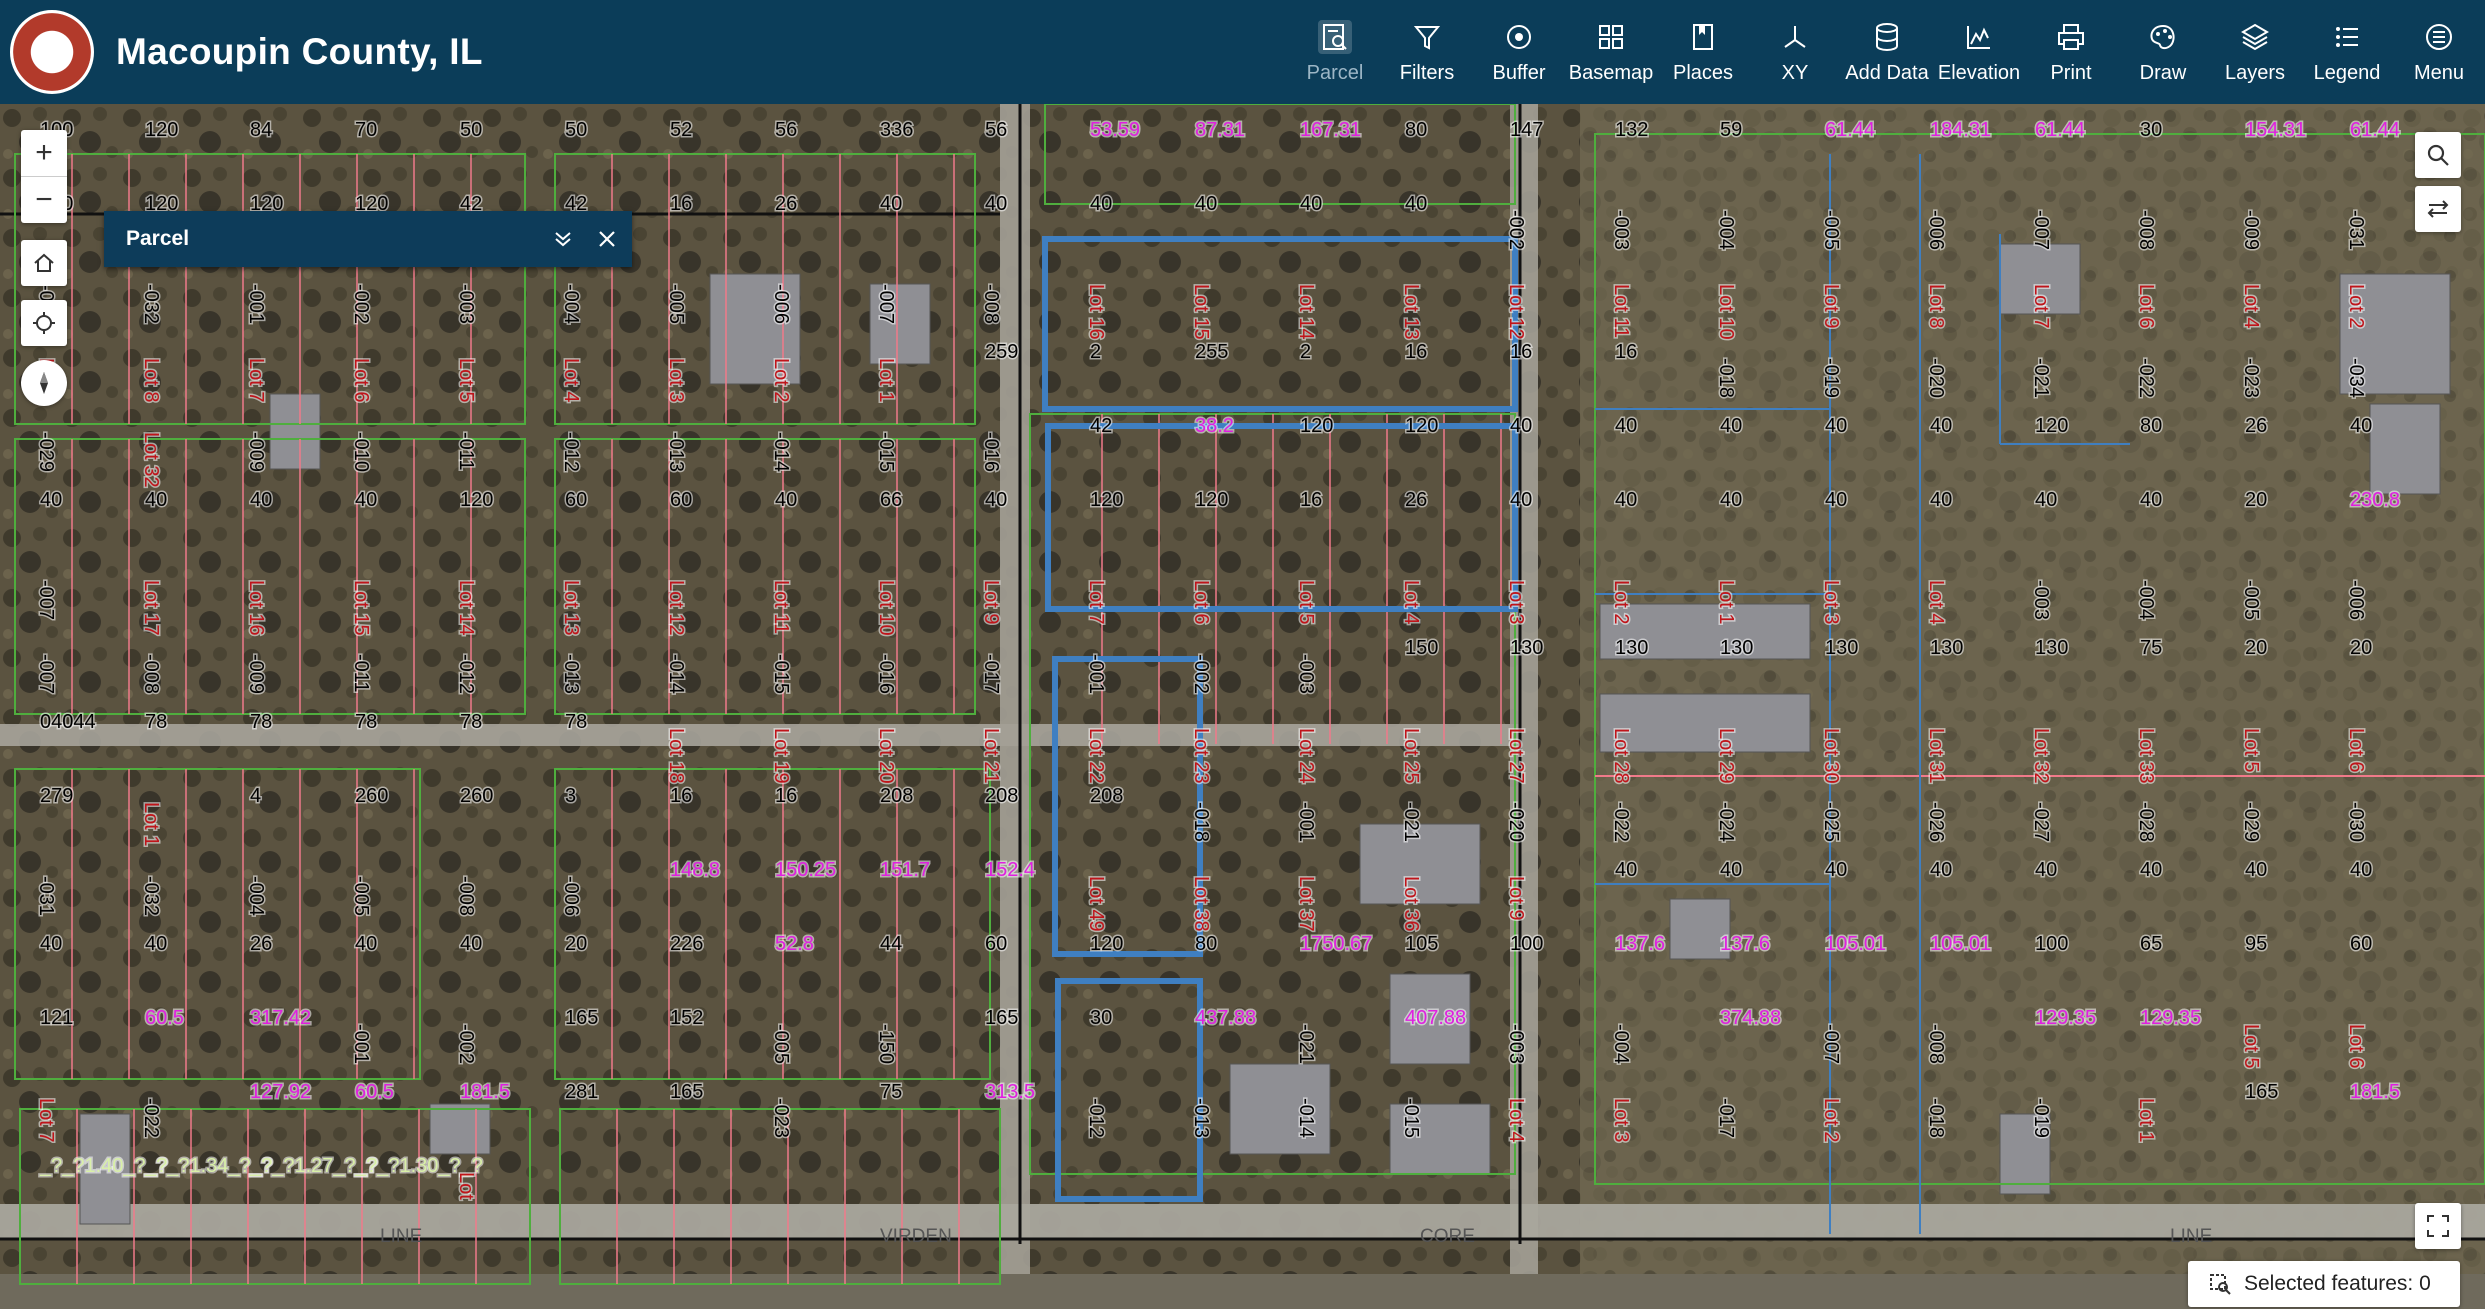  I want to click on map-label: 100, so click(1526, 944).